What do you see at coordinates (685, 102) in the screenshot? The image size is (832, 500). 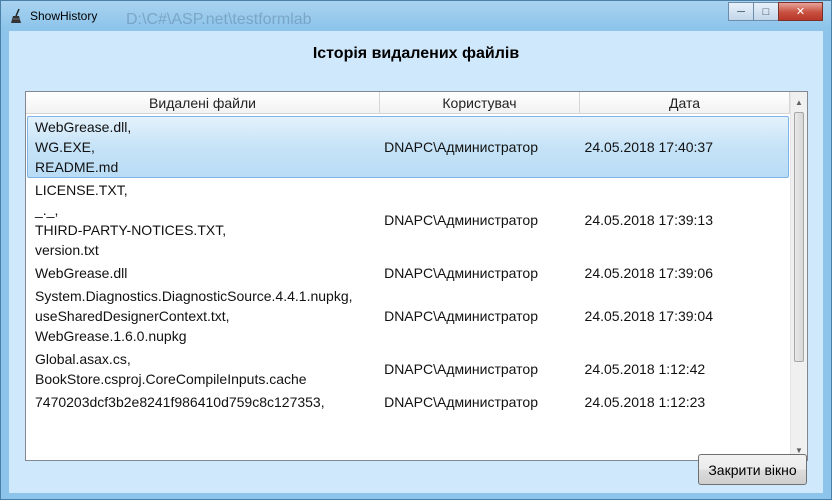 I see `column-header-date: Дата` at bounding box center [685, 102].